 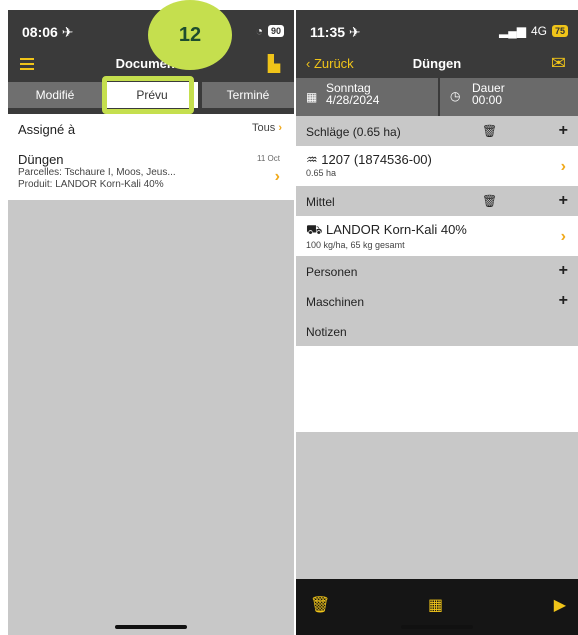 What do you see at coordinates (437, 331) in the screenshot?
I see `section-notizen: Notizen` at bounding box center [437, 331].